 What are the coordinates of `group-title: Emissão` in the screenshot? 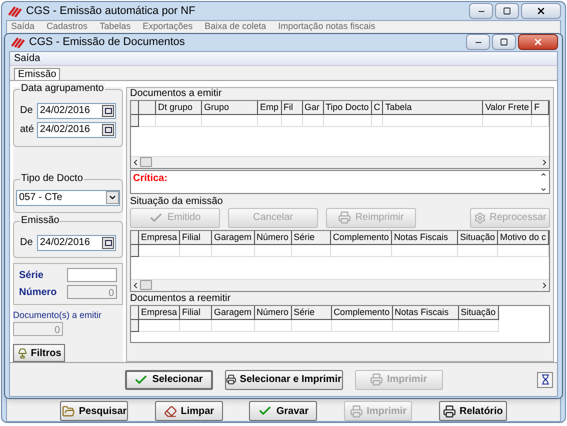 It's located at (40, 220).